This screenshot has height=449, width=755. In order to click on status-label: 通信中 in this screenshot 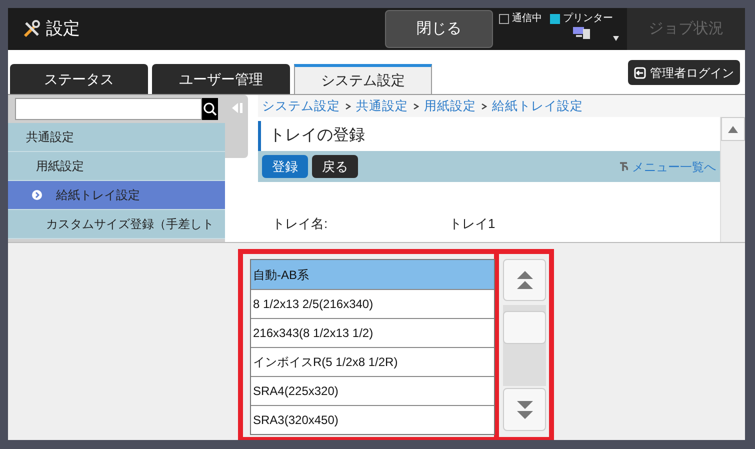, I will do `click(527, 19)`.